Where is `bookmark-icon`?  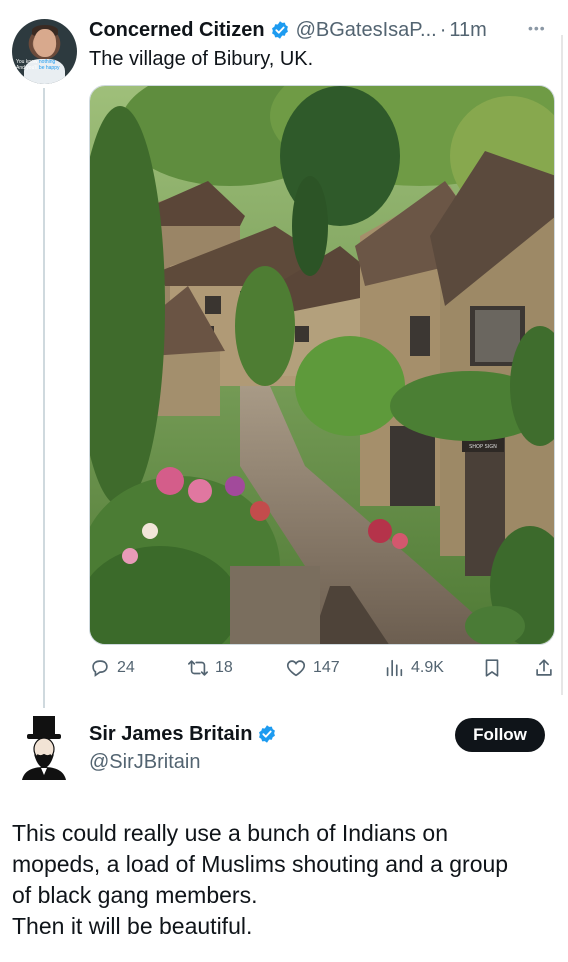 bookmark-icon is located at coordinates (492, 668).